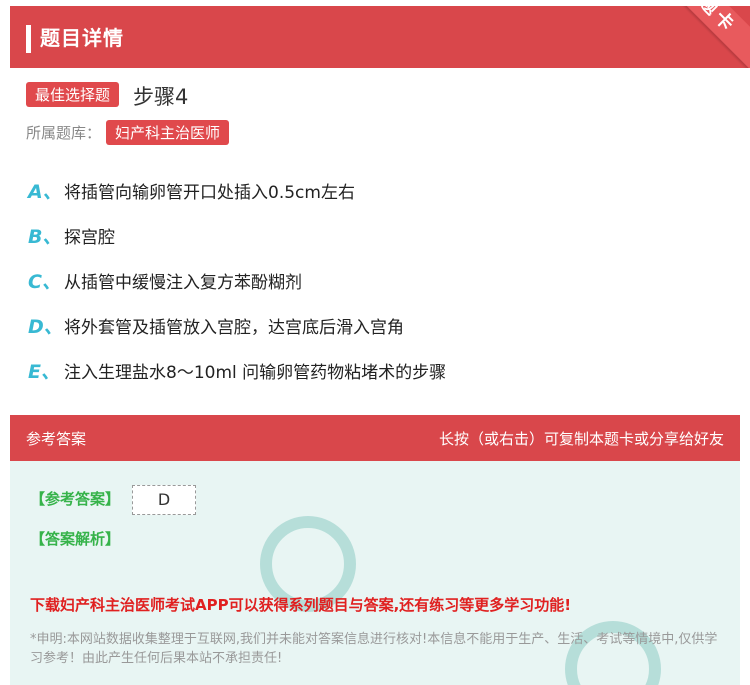  I want to click on app-promo-link: 下载妇产科主治医师考试APP可以获得系列题目与答案,还有练习等更多学习功能!, so click(300, 604).